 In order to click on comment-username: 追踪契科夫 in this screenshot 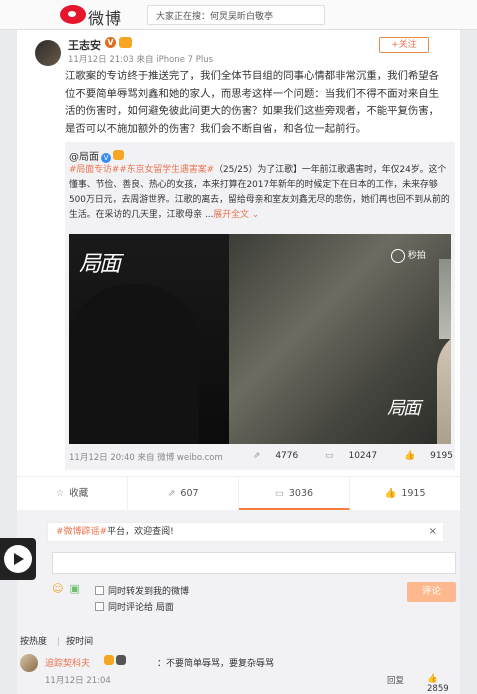, I will do `click(67, 662)`.